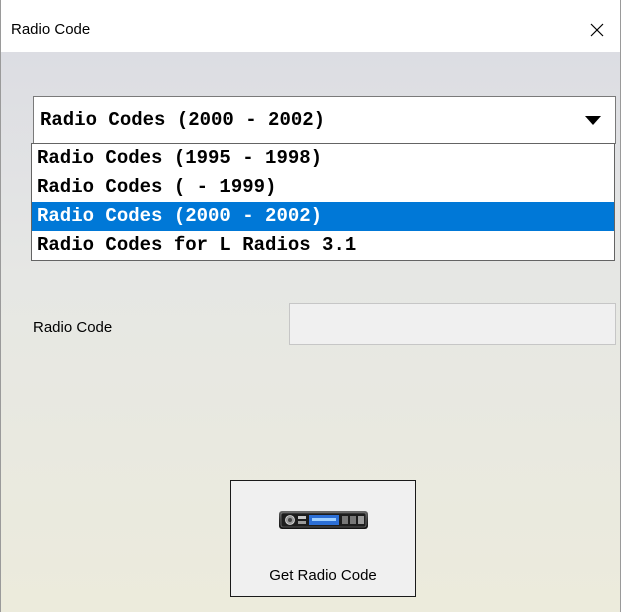 The height and width of the screenshot is (612, 623). What do you see at coordinates (183, 120) in the screenshot?
I see `combobox-selected-value: Radio Codes (2000 - 2002)` at bounding box center [183, 120].